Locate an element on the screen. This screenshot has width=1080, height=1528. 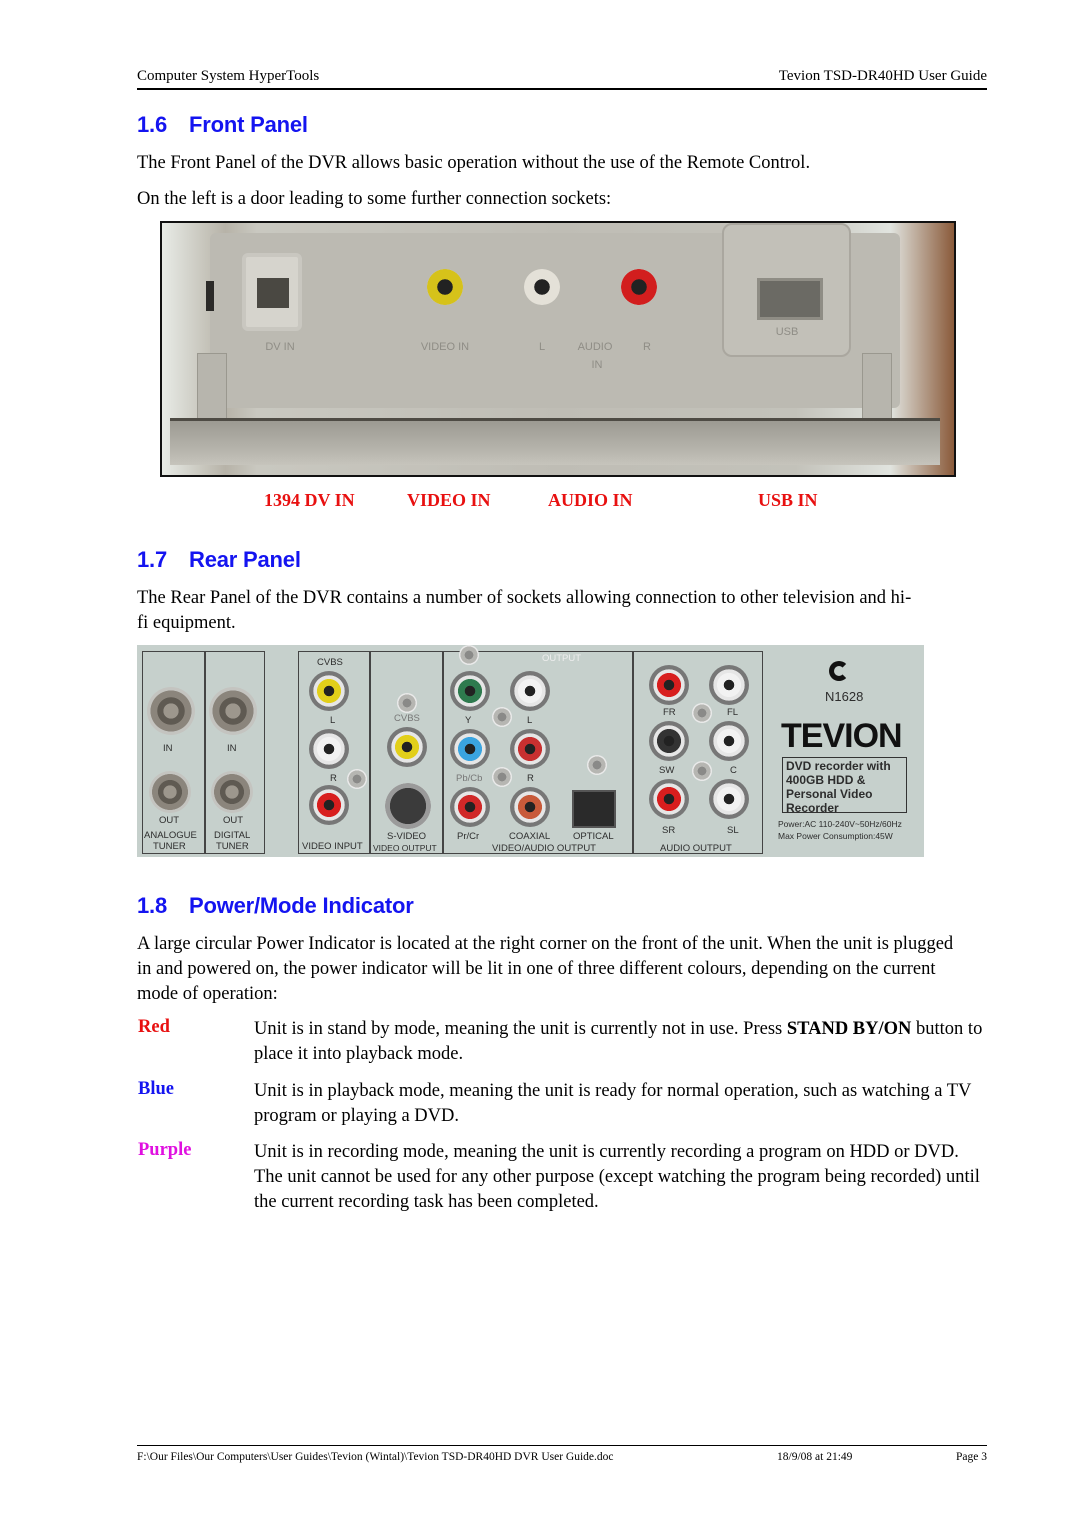
component-pr-jack is located at coordinates (470, 807).